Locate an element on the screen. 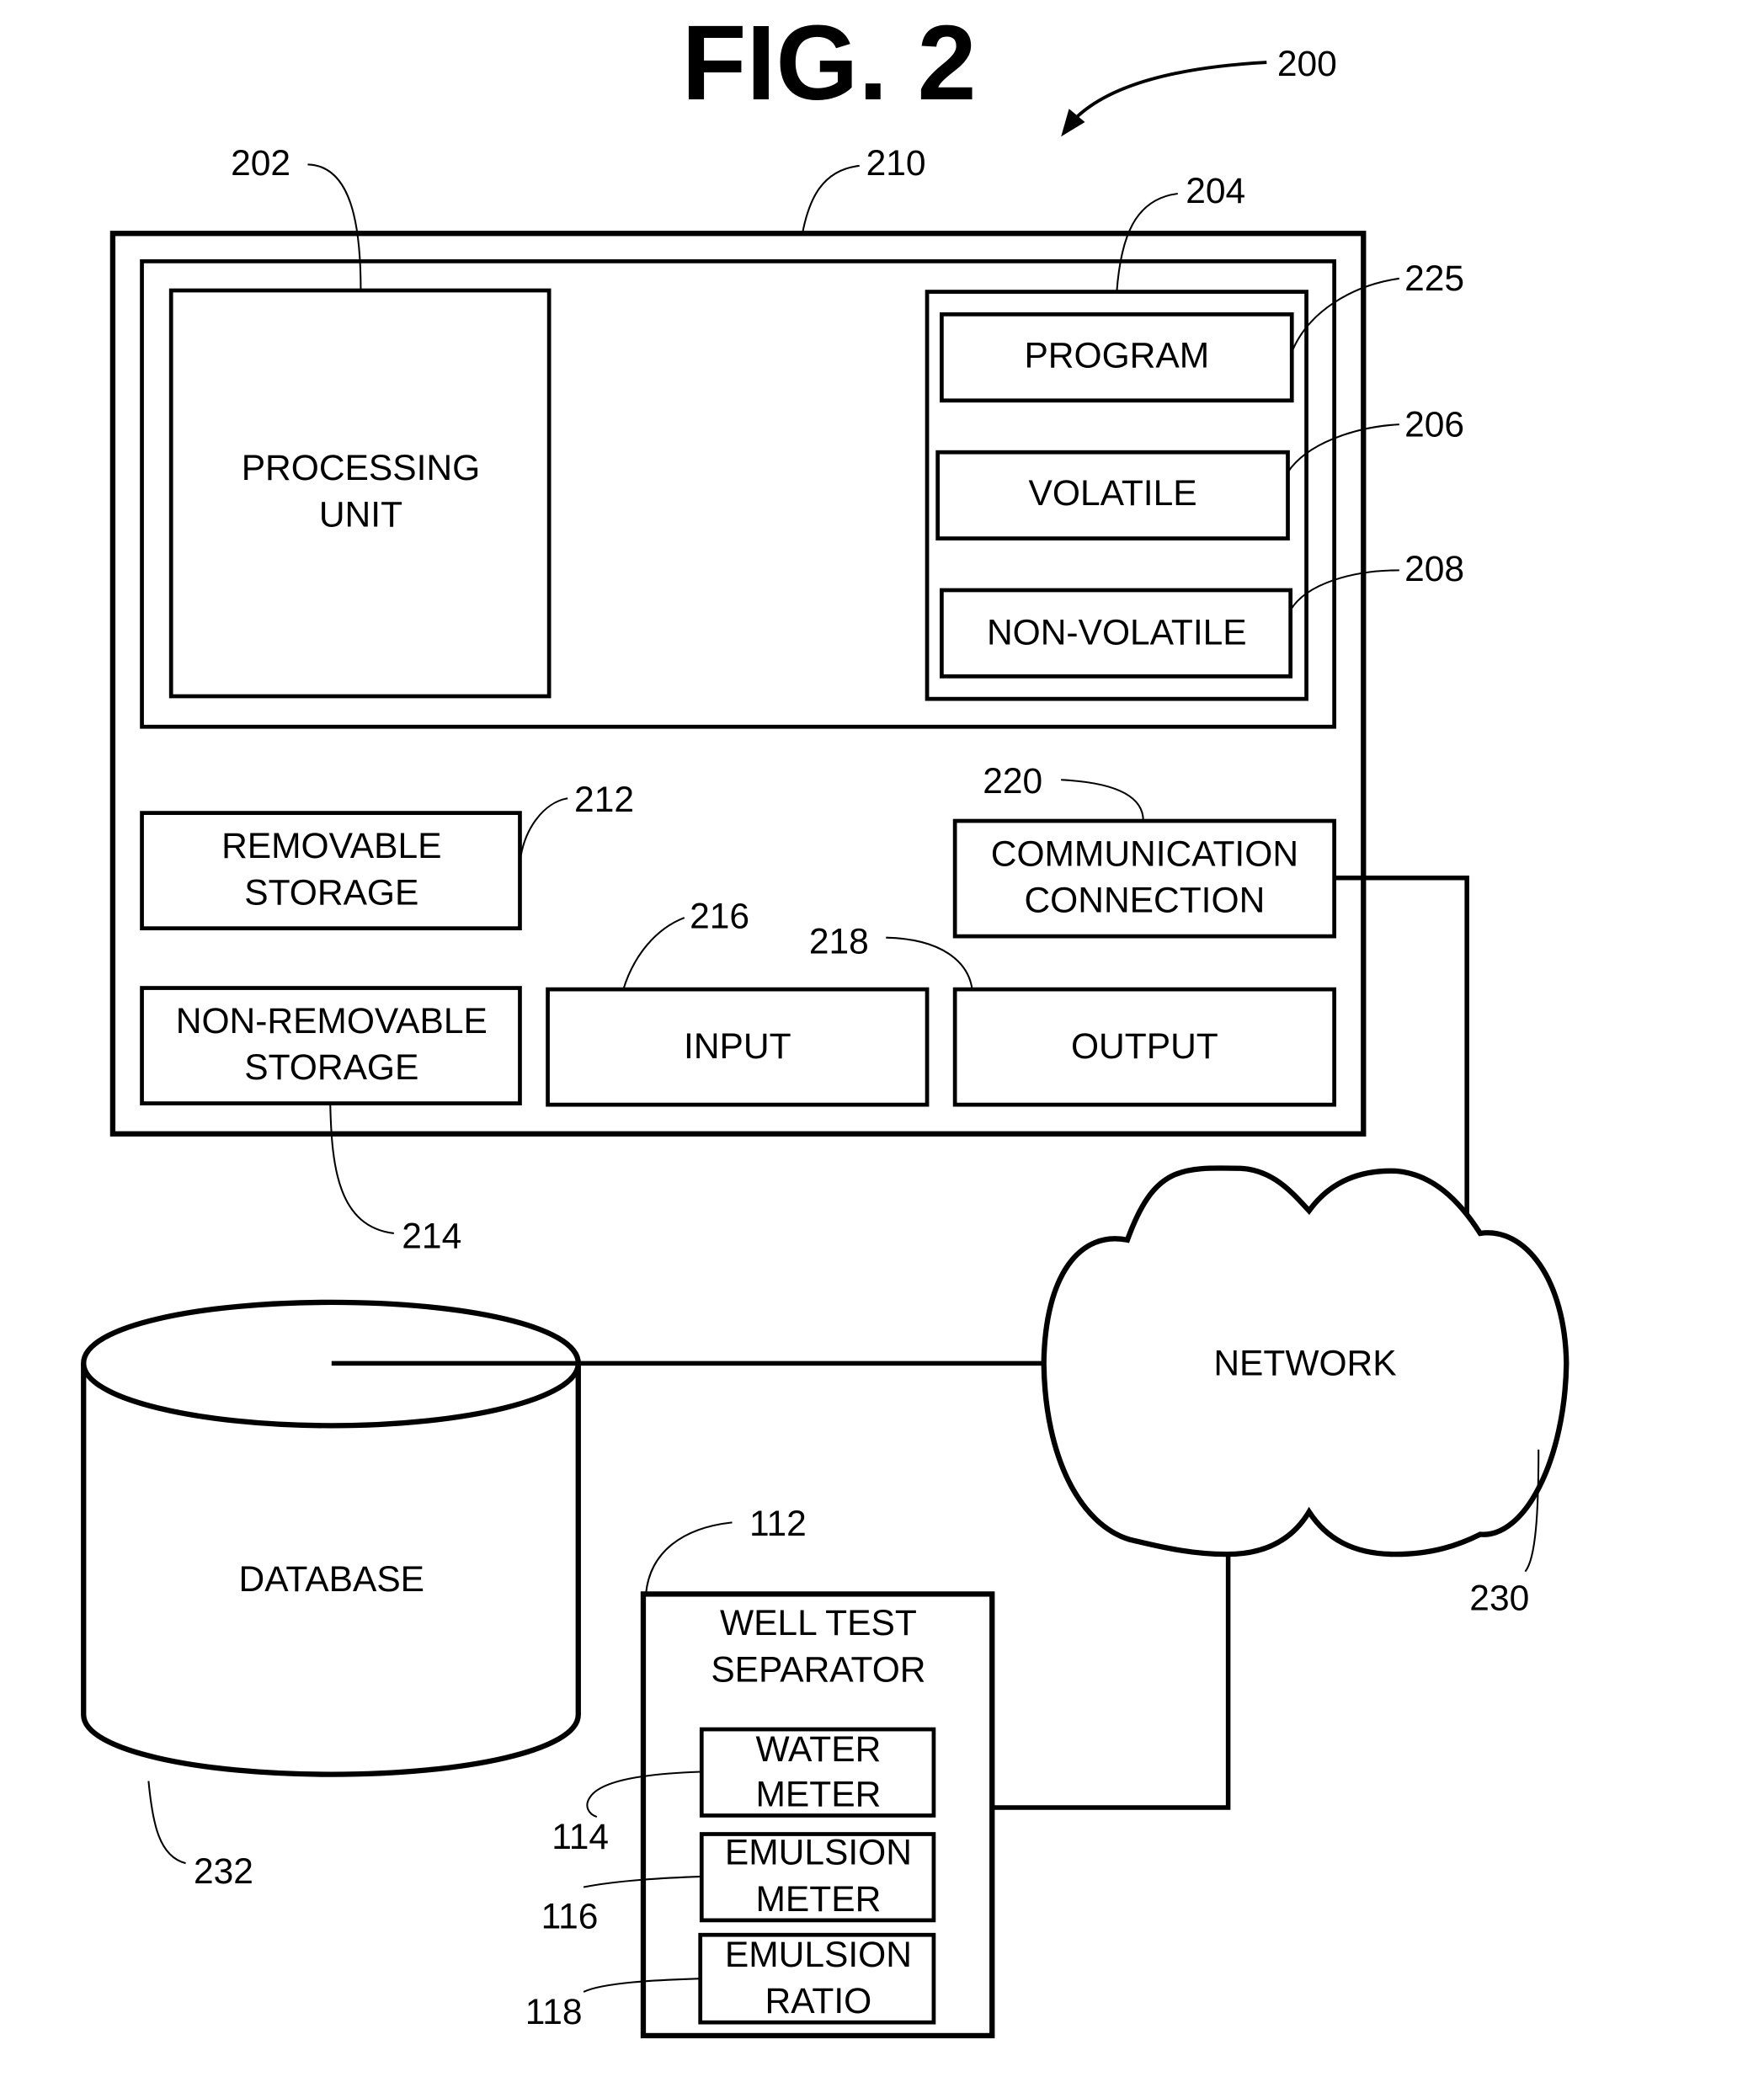 This screenshot has height=2098, width=1764. ref-206: 206 is located at coordinates (1434, 424).